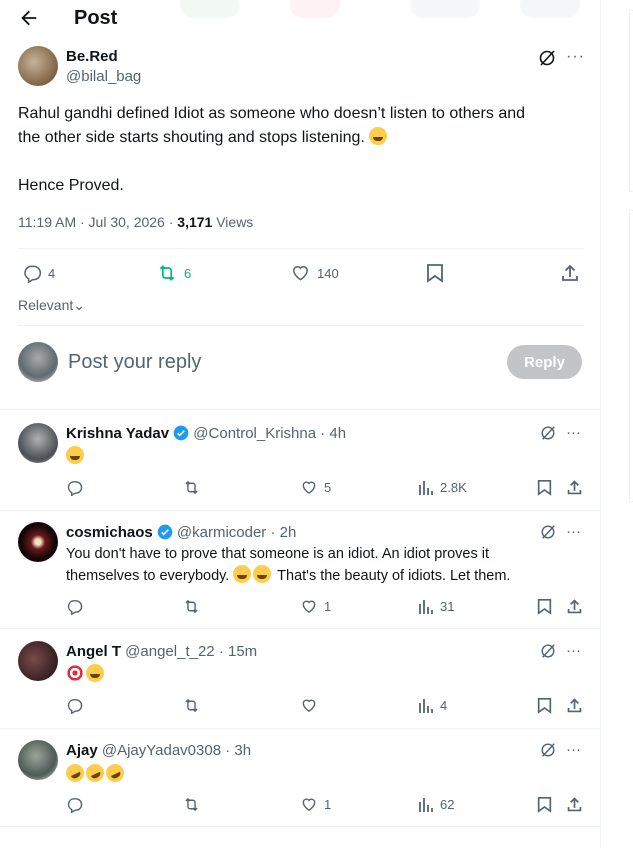 This screenshot has height=848, width=633. I want to click on like-action, so click(309, 705).